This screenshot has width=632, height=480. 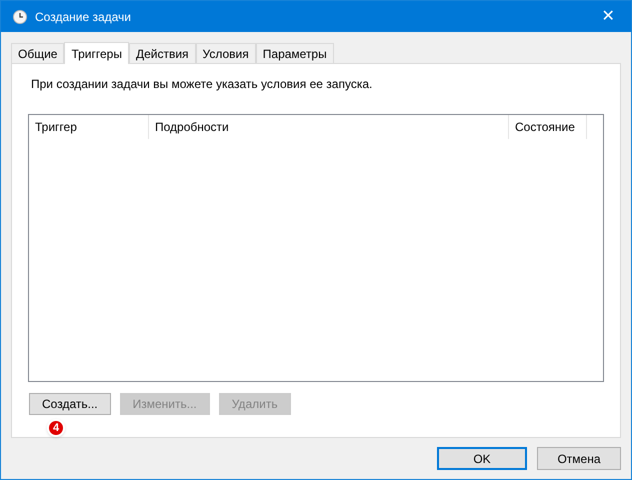 I want to click on intro-text: При создании задачи вы можете указать условия ее запуска., so click(x=202, y=84).